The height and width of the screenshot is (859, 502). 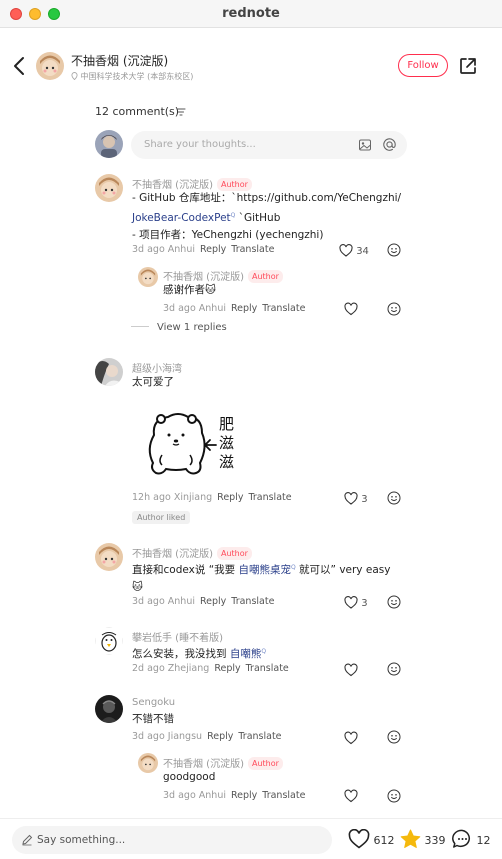 What do you see at coordinates (410, 838) in the screenshot?
I see `star-icon` at bounding box center [410, 838].